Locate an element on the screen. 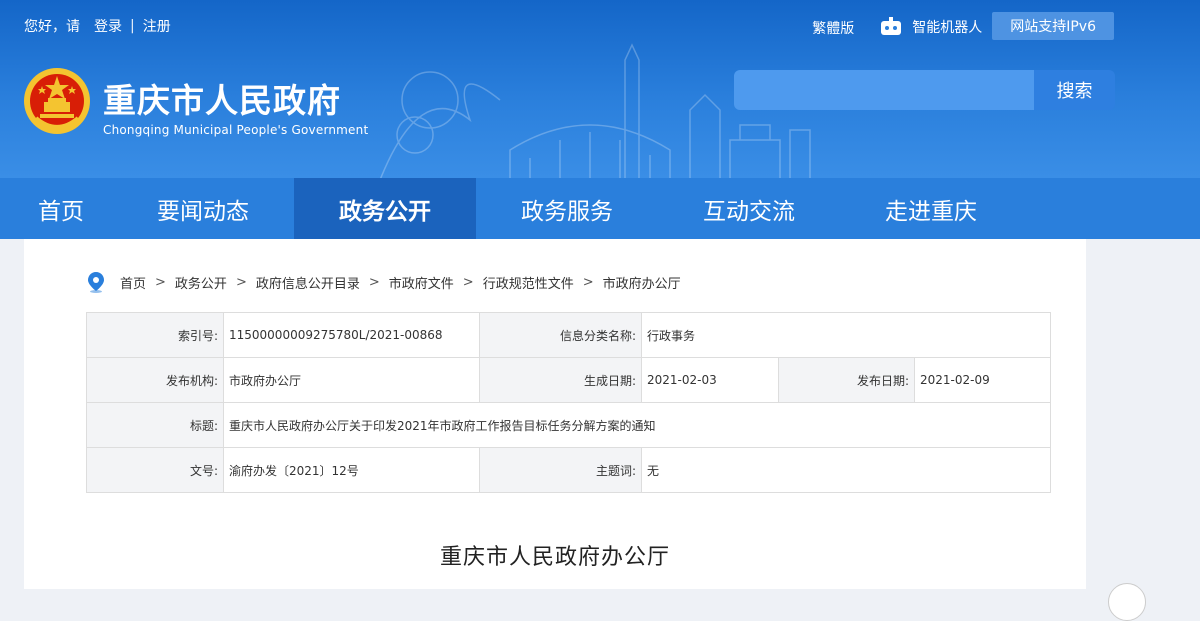  register-link: 注册 is located at coordinates (157, 26).